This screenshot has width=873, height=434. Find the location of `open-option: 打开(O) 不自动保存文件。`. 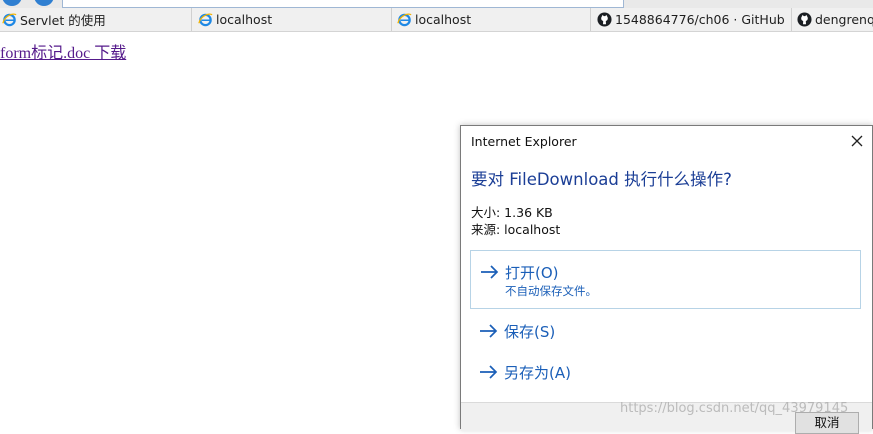

open-option: 打开(O) 不自动保存文件。 is located at coordinates (665, 279).